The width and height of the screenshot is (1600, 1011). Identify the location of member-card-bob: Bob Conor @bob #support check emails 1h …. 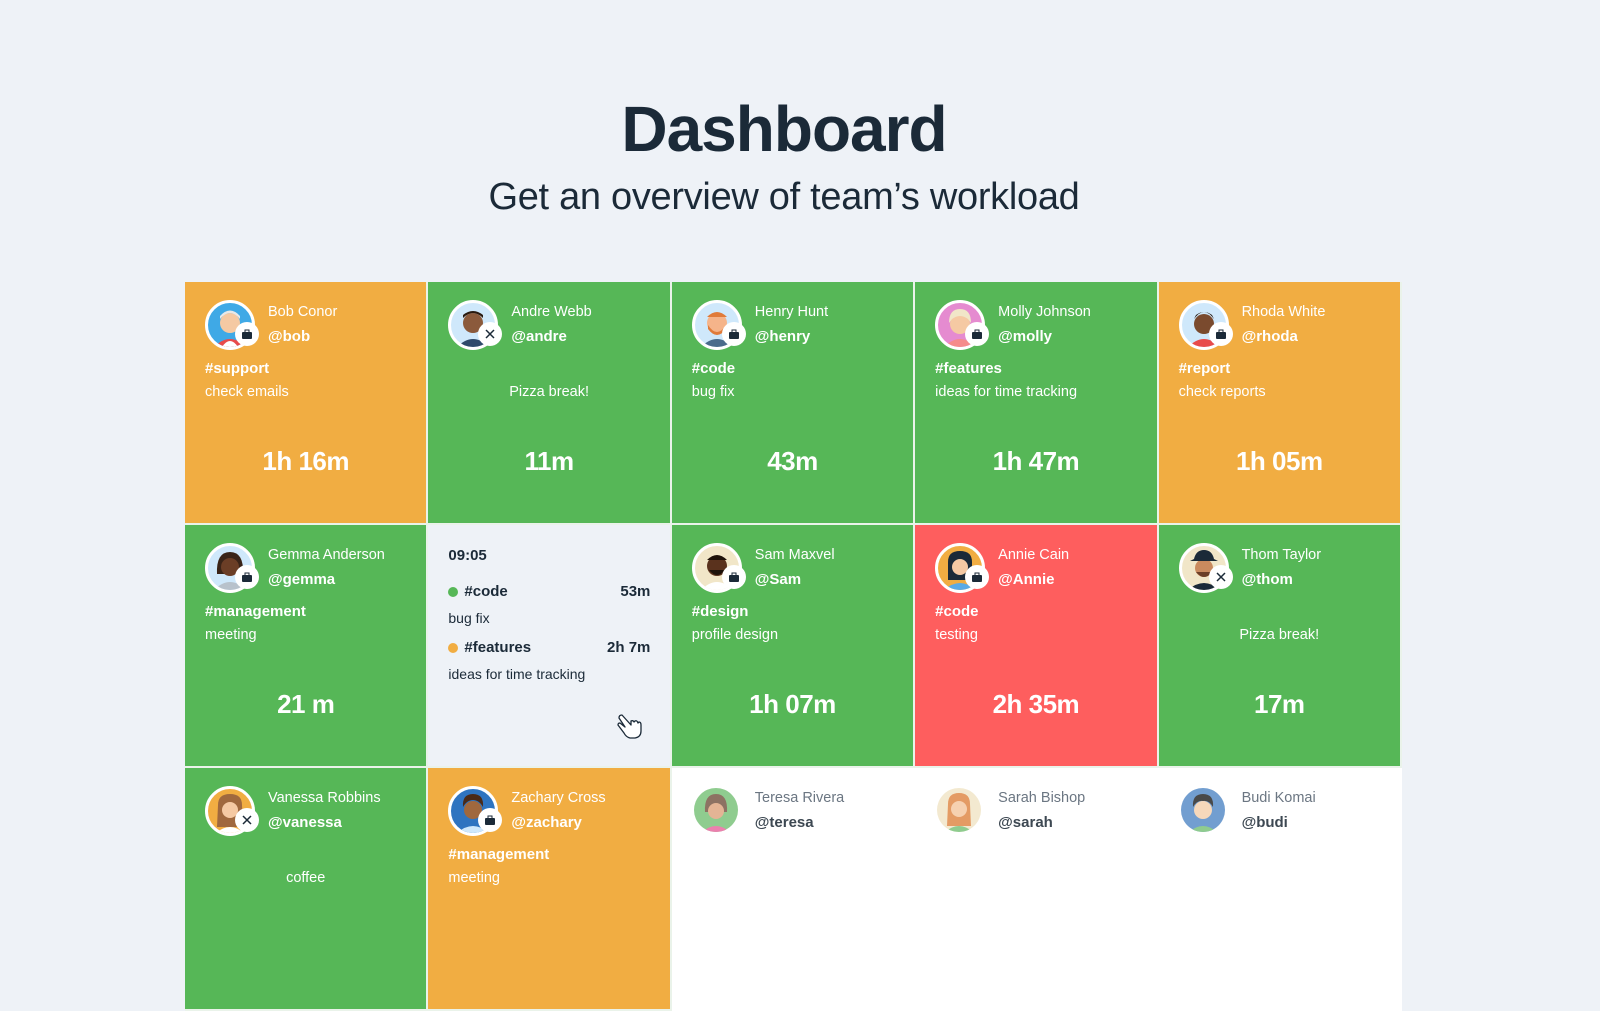
(307, 403).